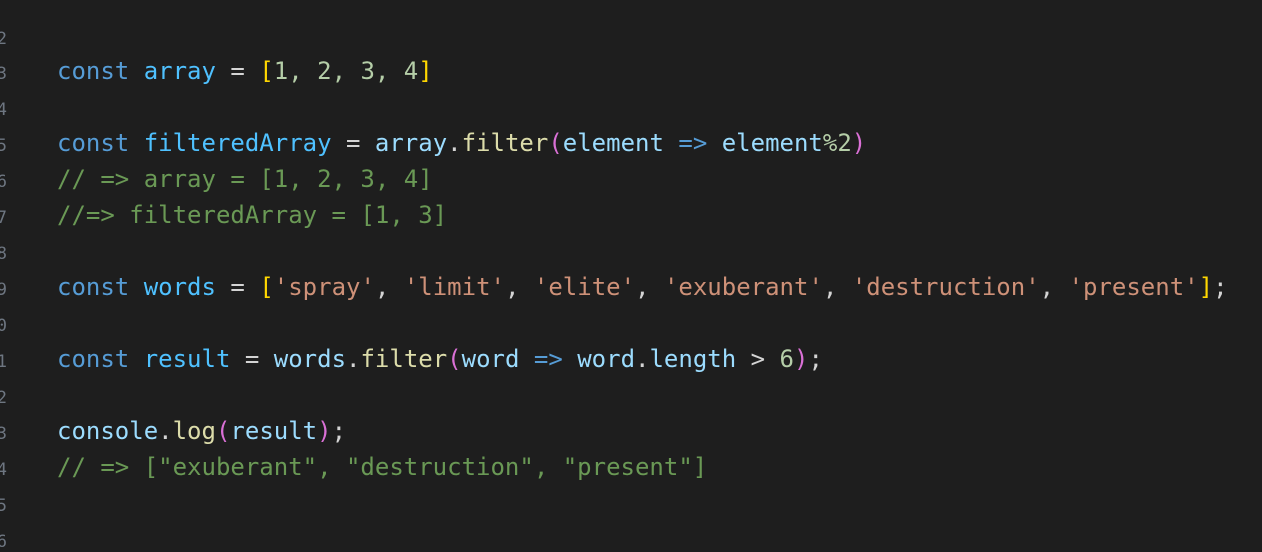 The image size is (1262, 552). I want to click on operator: >, so click(758, 359).